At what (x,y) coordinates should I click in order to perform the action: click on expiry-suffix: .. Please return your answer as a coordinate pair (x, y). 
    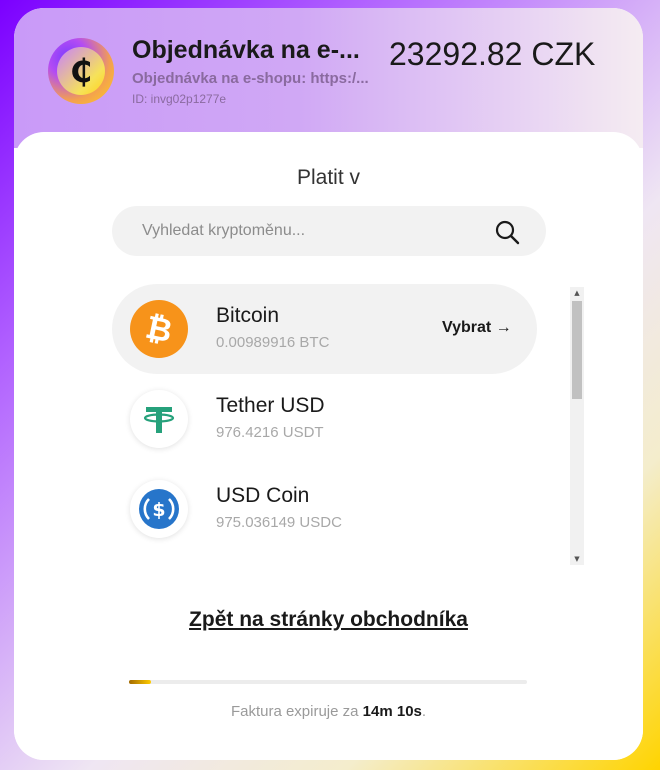
    Looking at the image, I should click on (424, 711).